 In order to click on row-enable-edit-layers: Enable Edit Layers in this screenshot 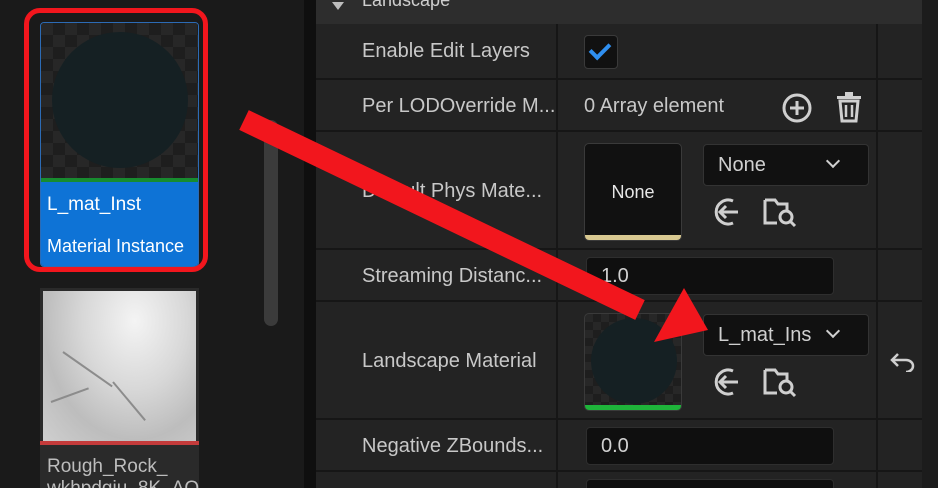, I will do `click(619, 52)`.